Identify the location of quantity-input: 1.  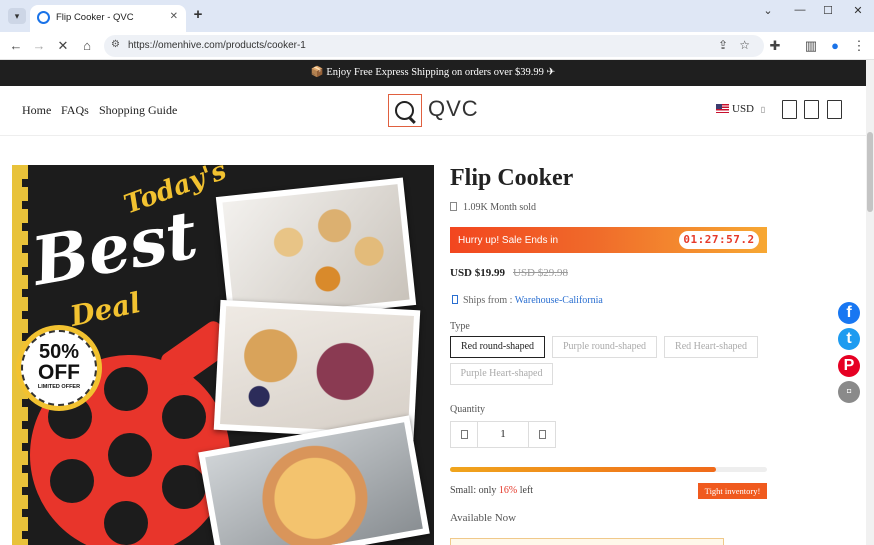
(503, 434).